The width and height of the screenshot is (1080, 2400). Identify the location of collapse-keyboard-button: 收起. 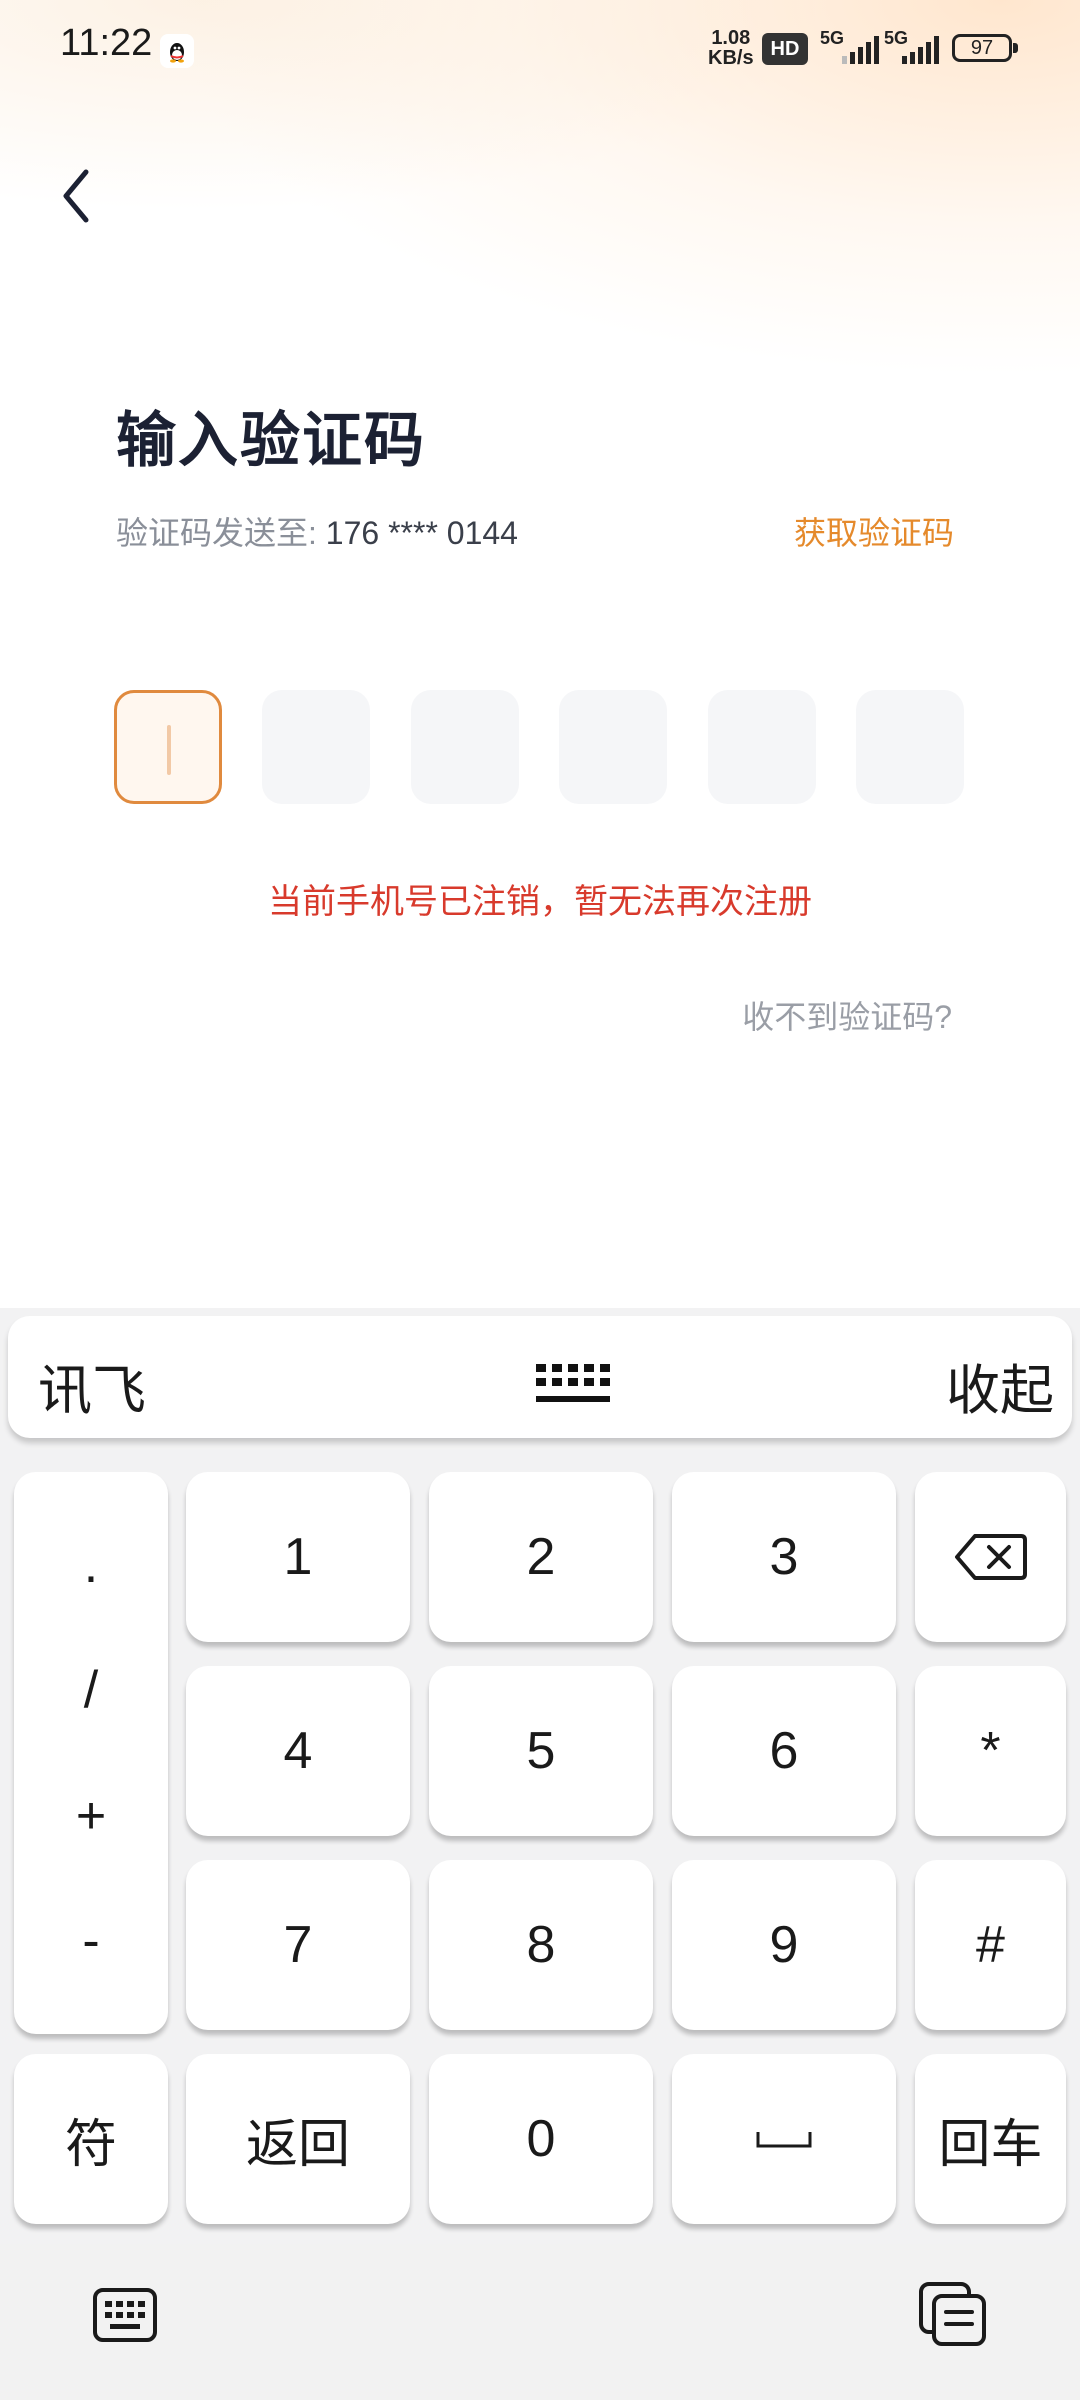
(1000, 1385).